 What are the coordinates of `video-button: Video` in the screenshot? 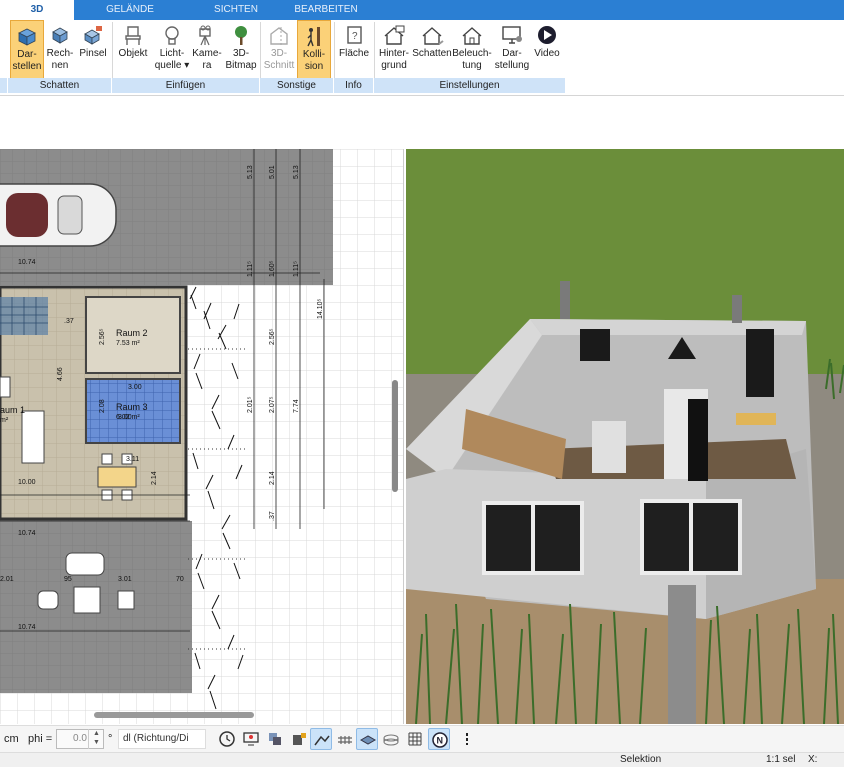 It's located at (547, 50).